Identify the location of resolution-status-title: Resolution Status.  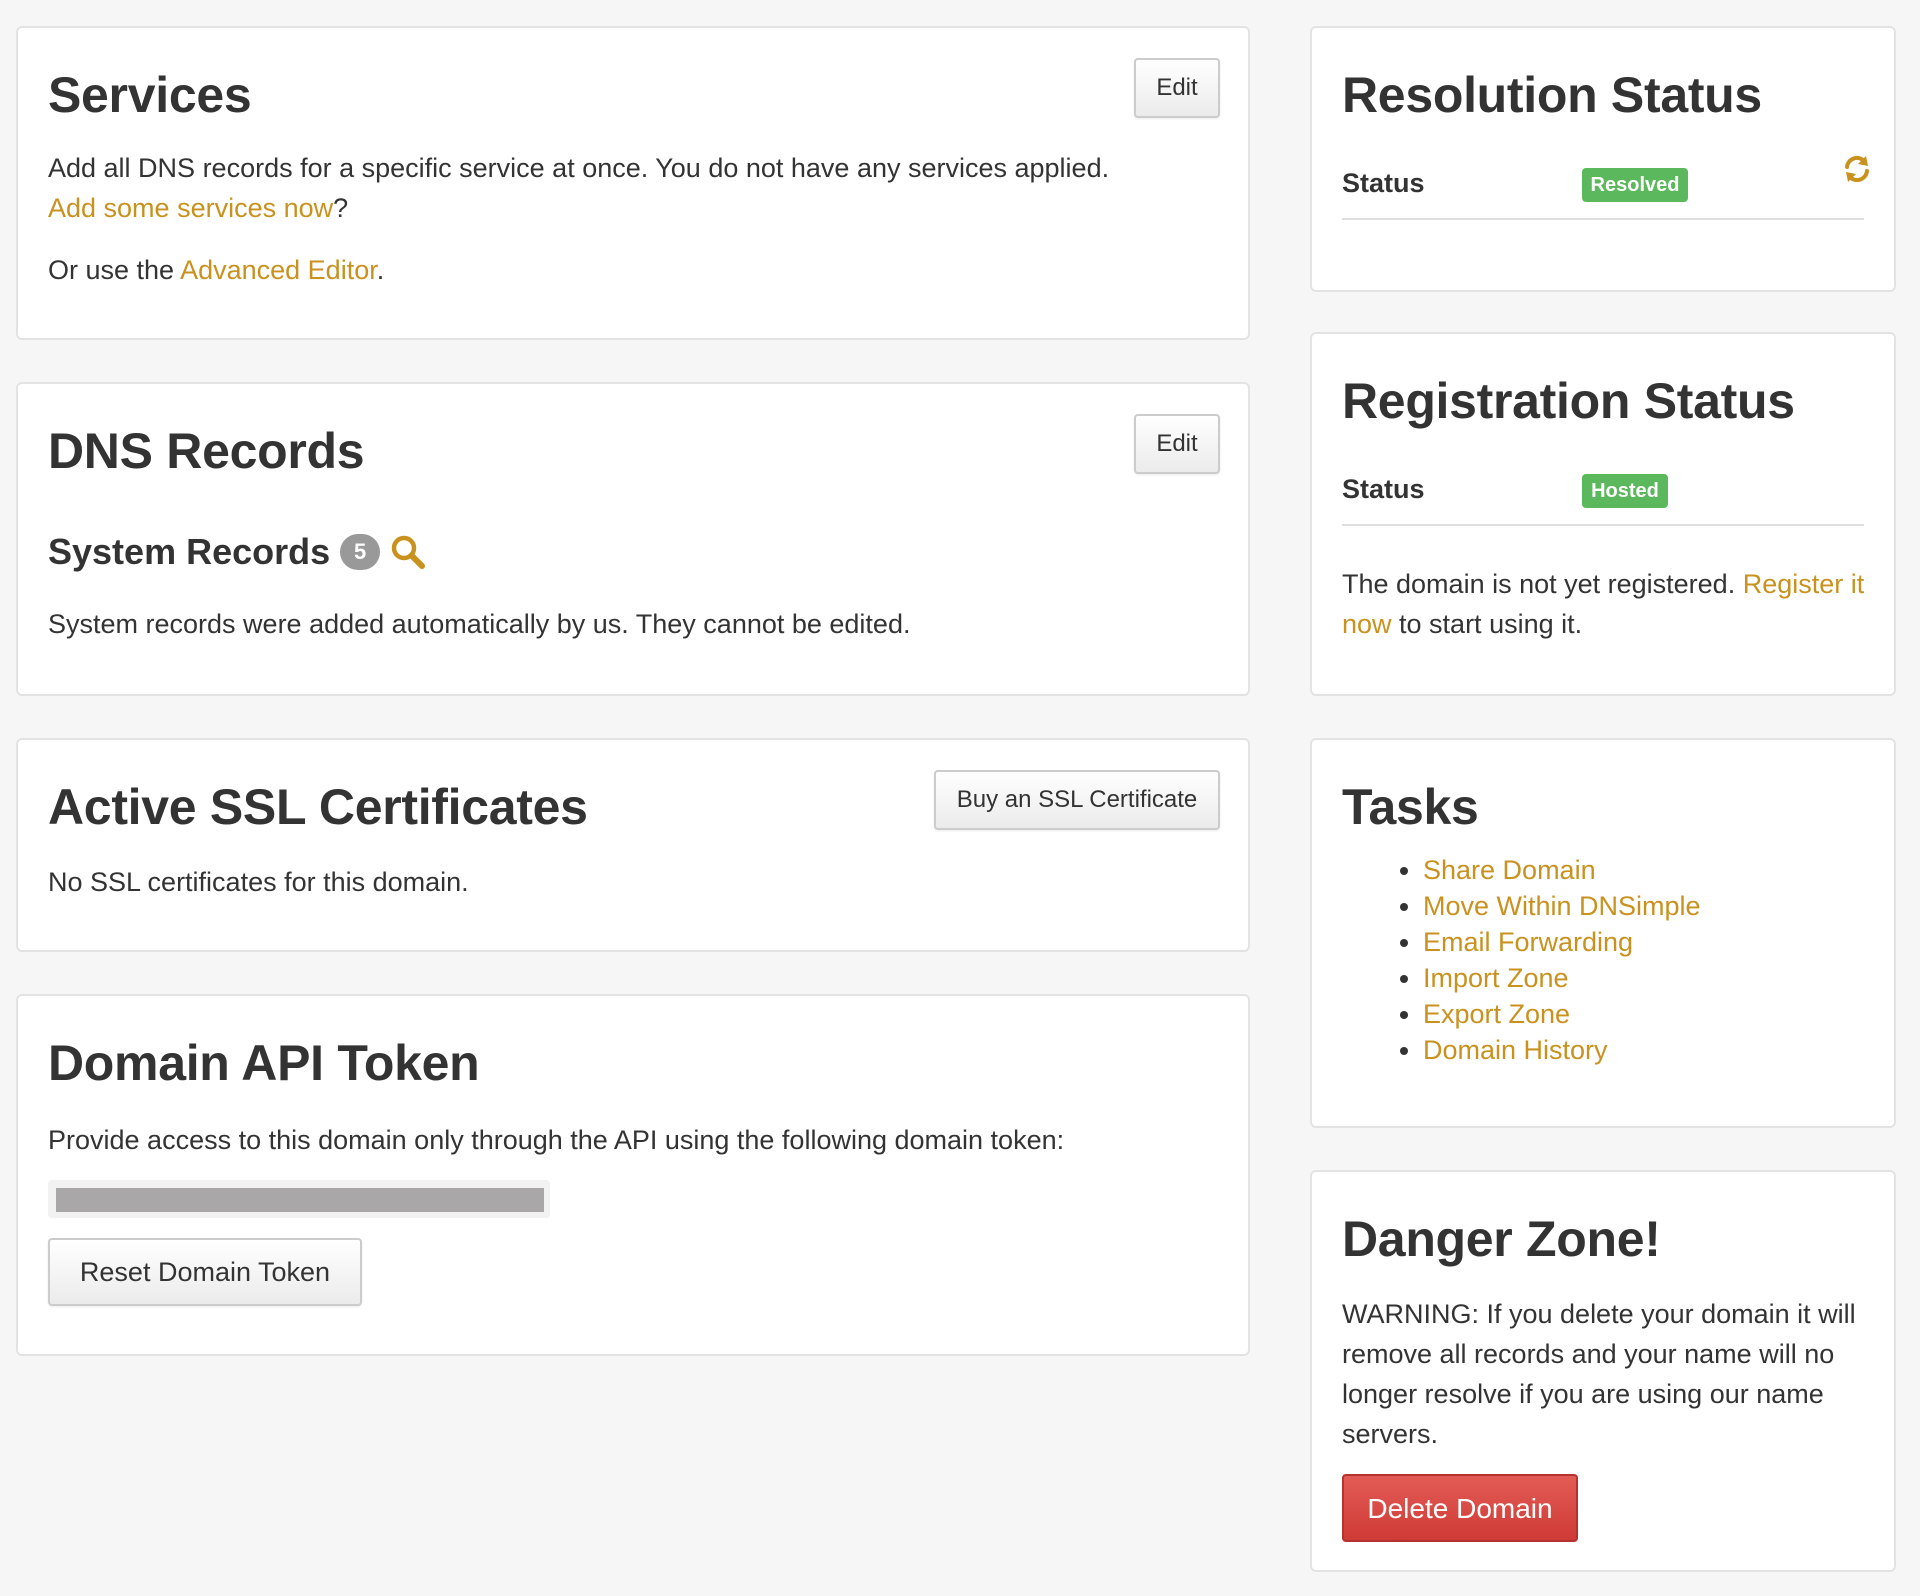
(1552, 95).